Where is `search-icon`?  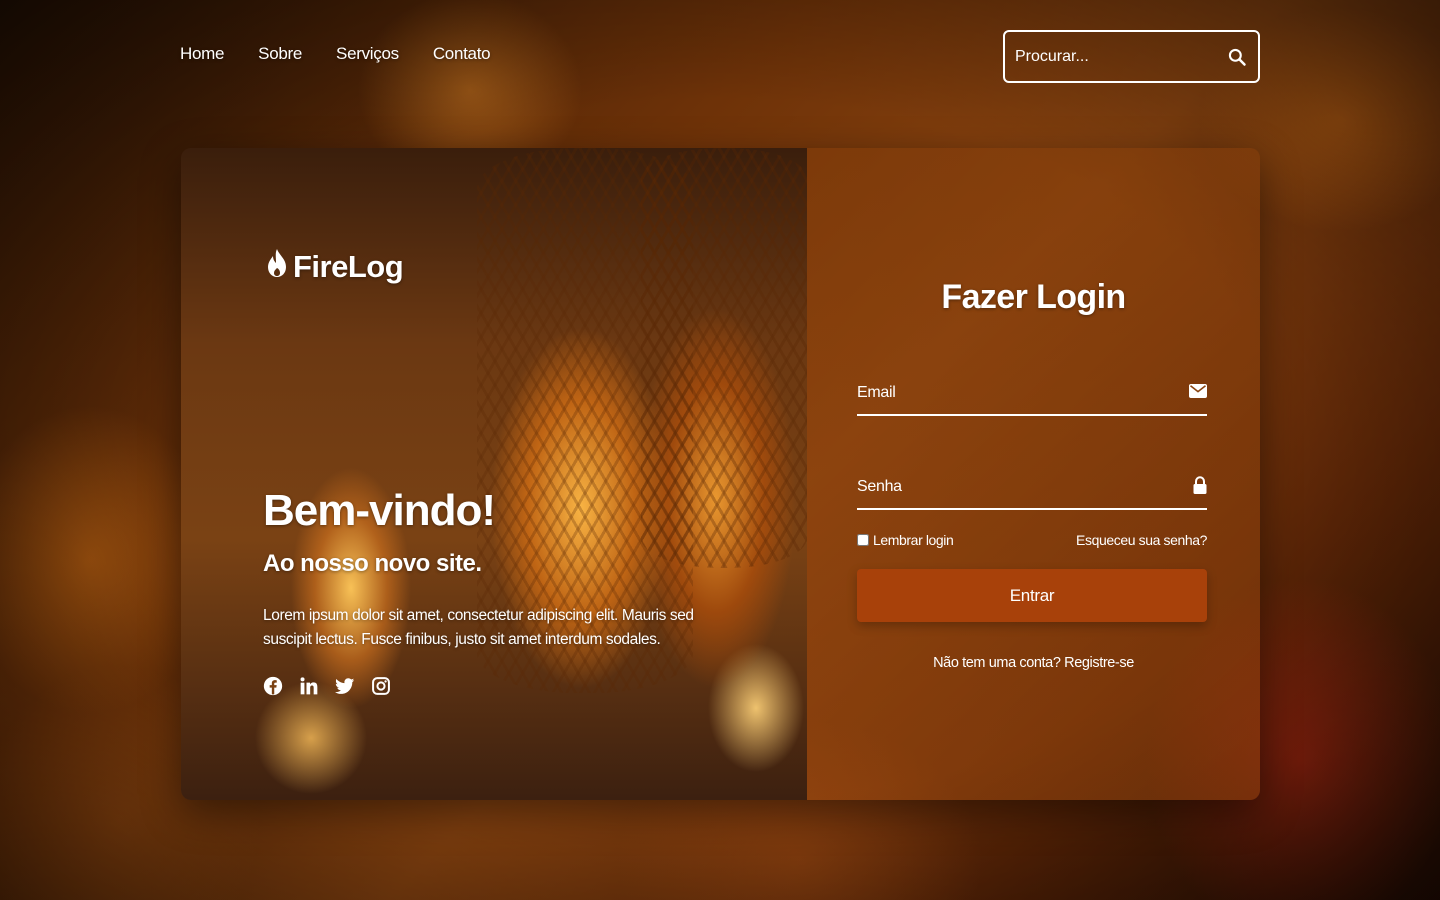 search-icon is located at coordinates (1237, 57).